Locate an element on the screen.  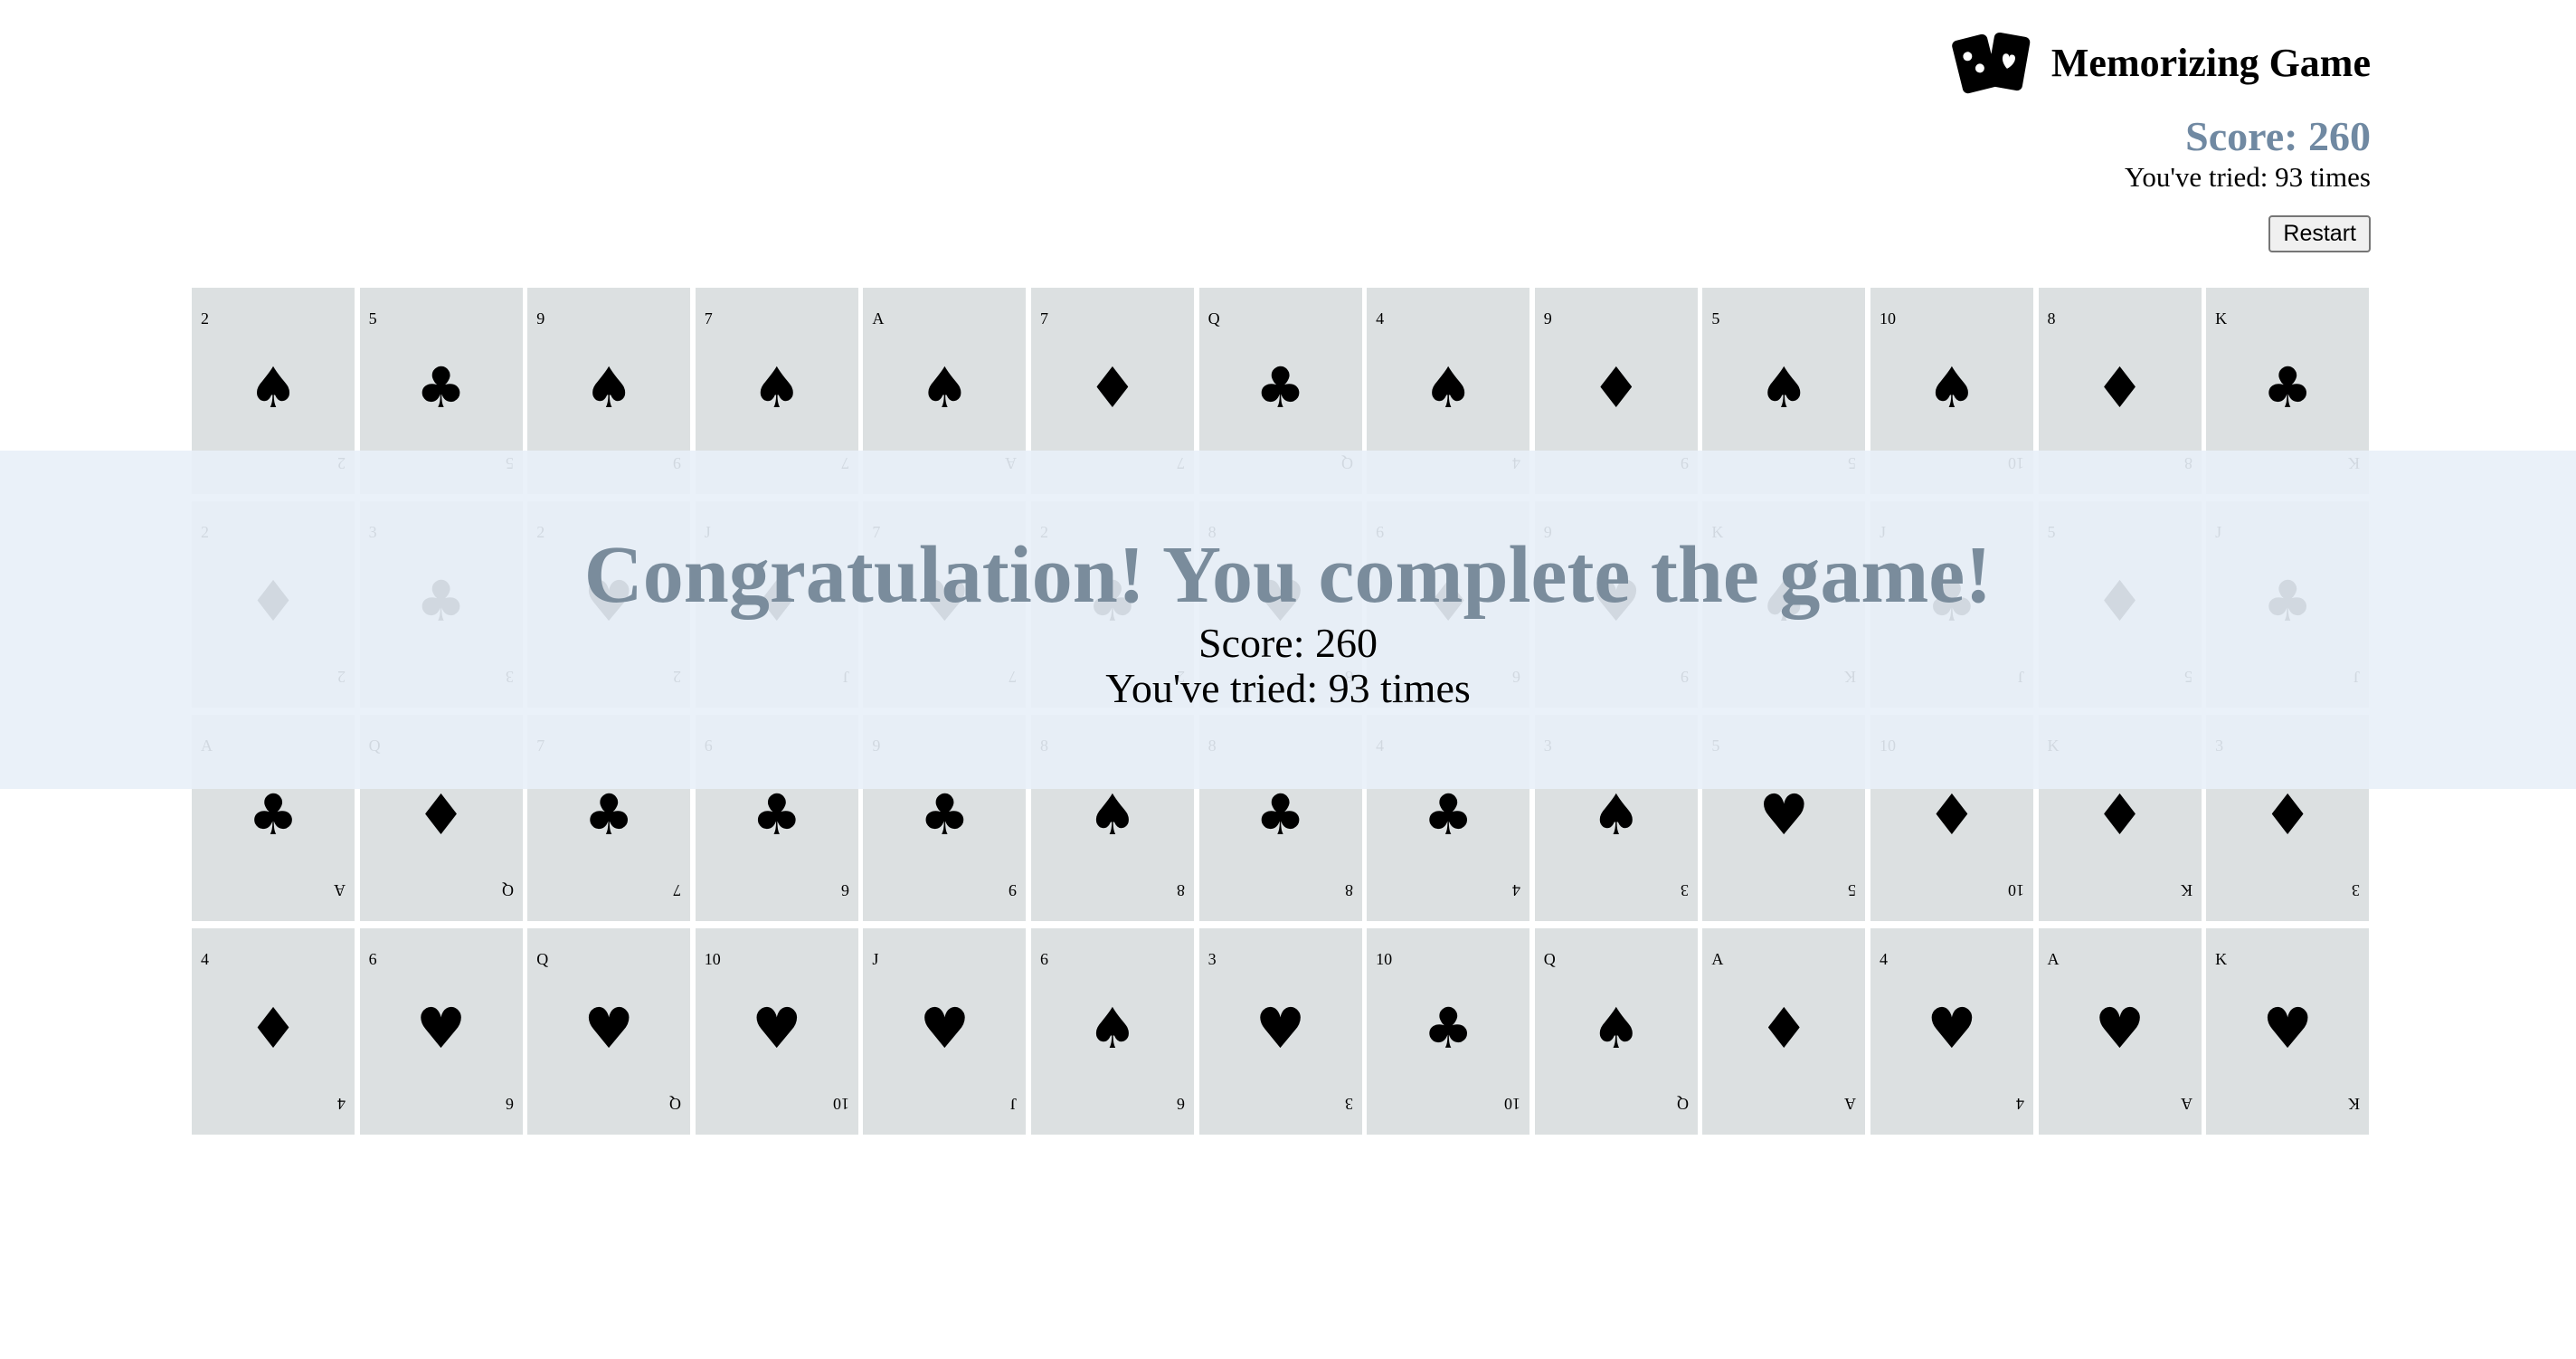
card: 10 ♣ 10 is located at coordinates (1449, 1031).